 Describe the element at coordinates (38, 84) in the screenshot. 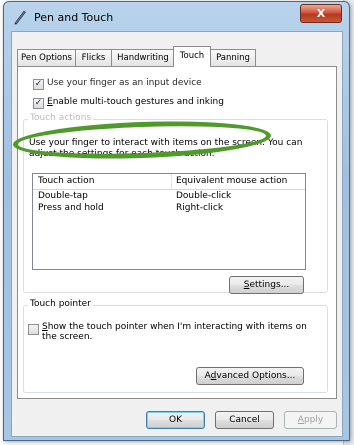

I see `use-finger-checkbox: ✓` at that location.